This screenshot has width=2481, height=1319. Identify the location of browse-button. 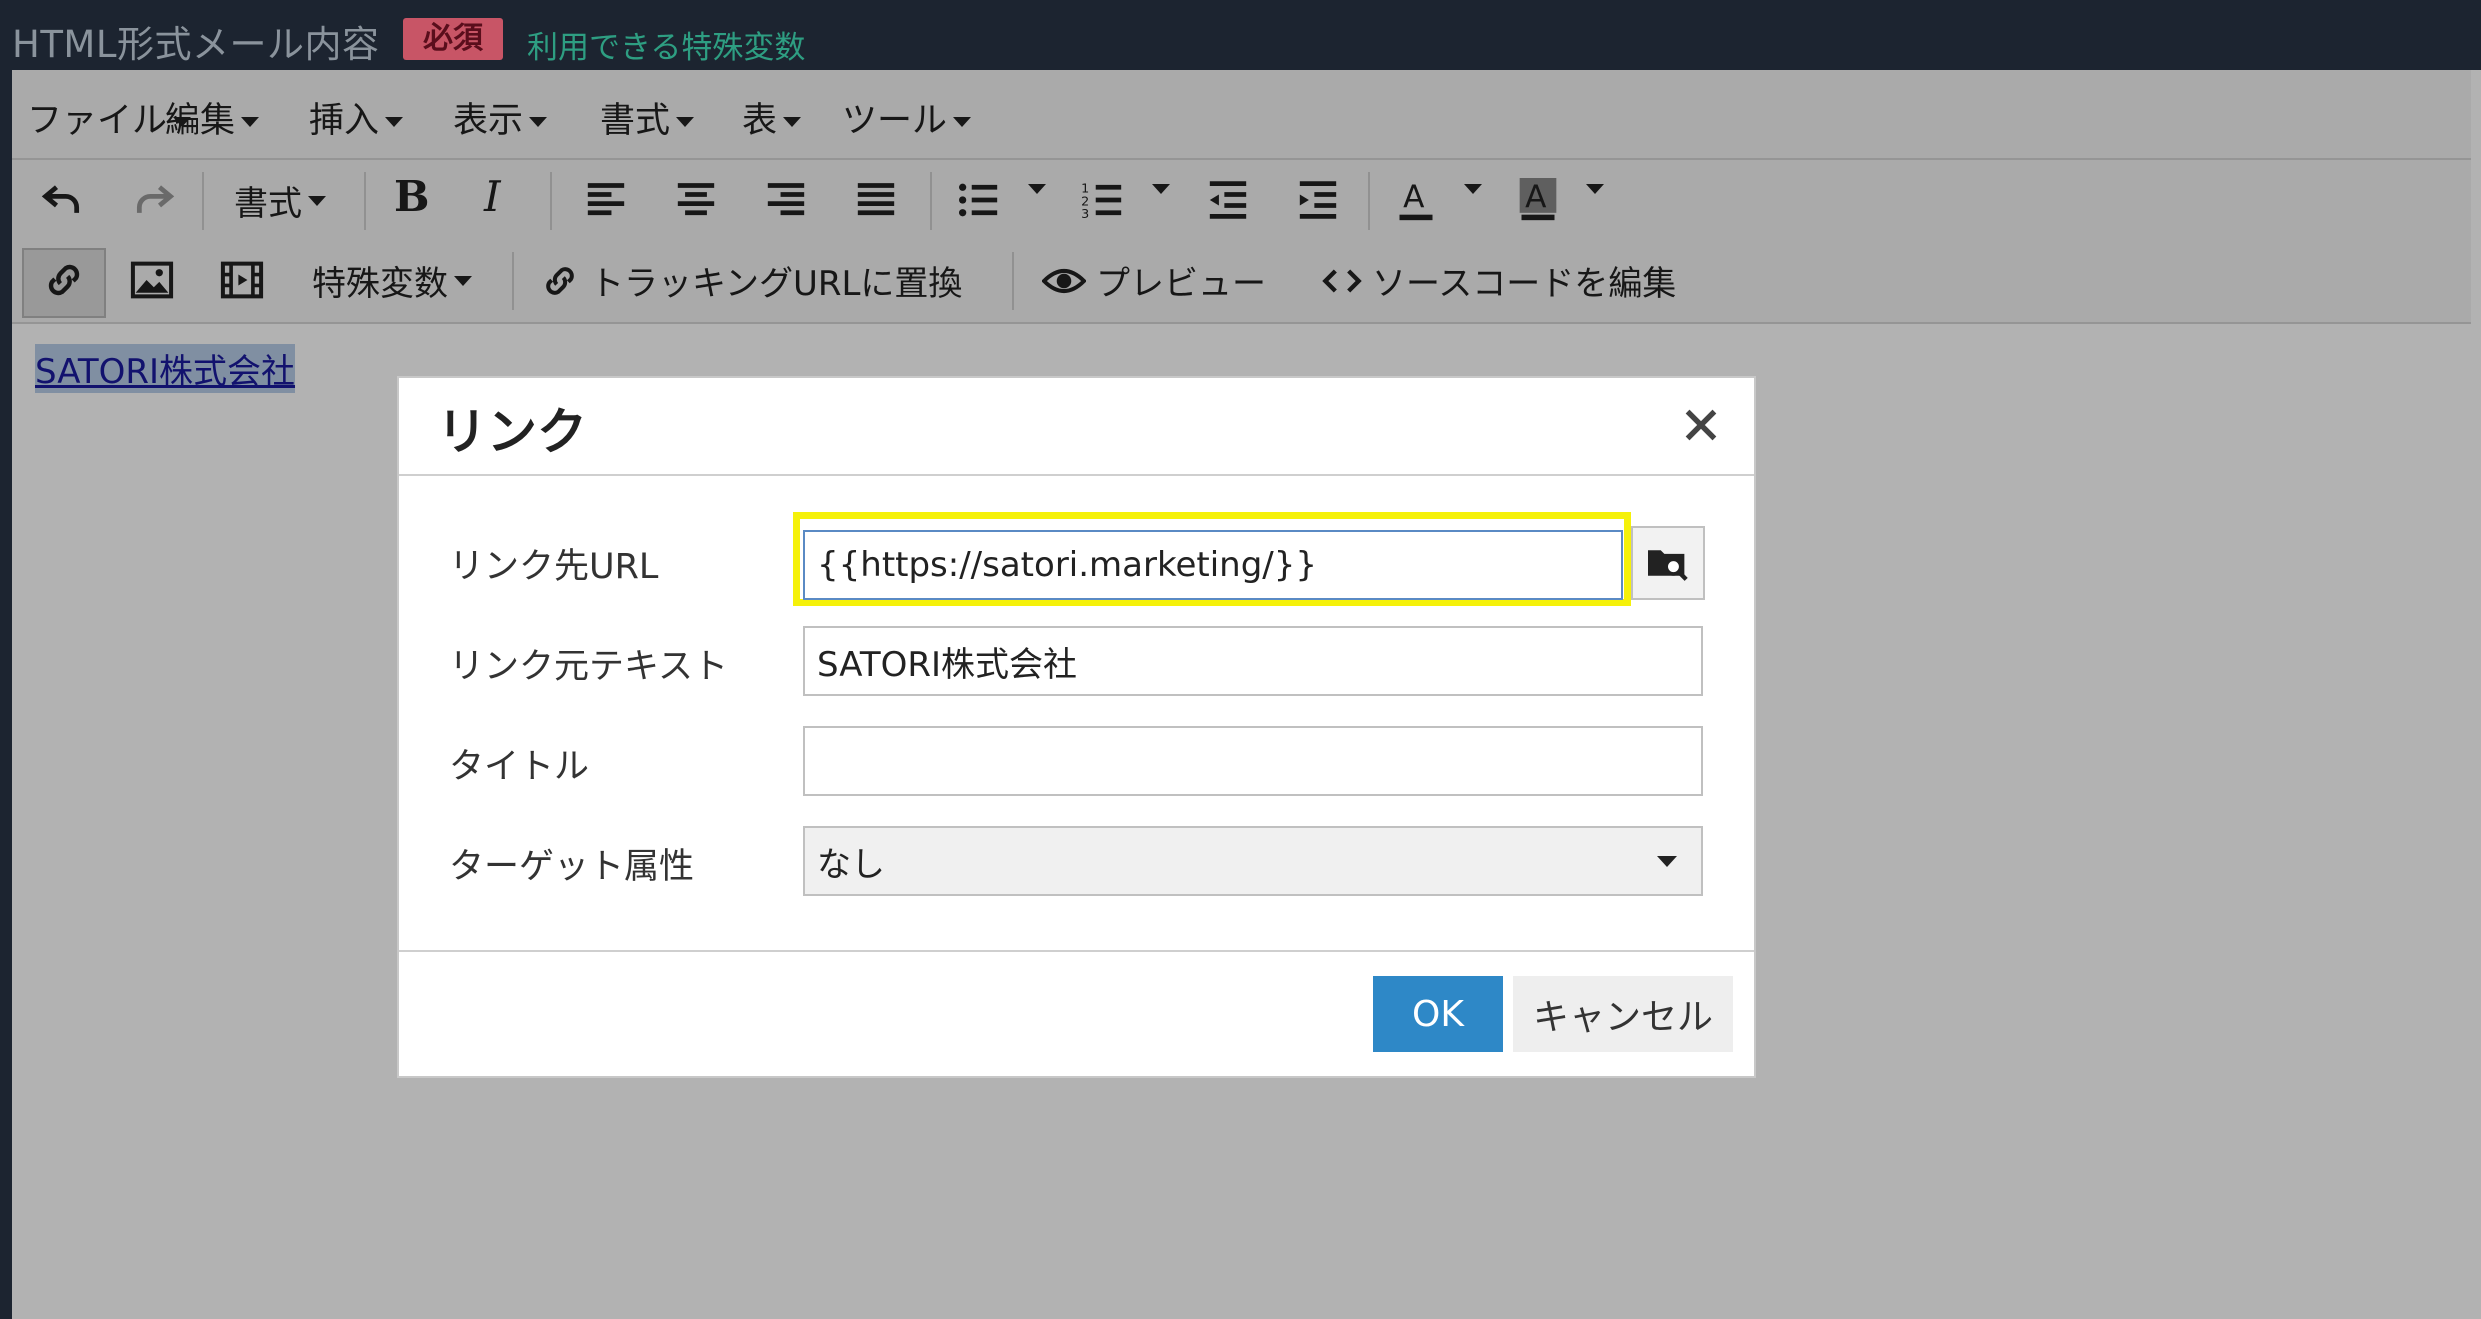
(1668, 563).